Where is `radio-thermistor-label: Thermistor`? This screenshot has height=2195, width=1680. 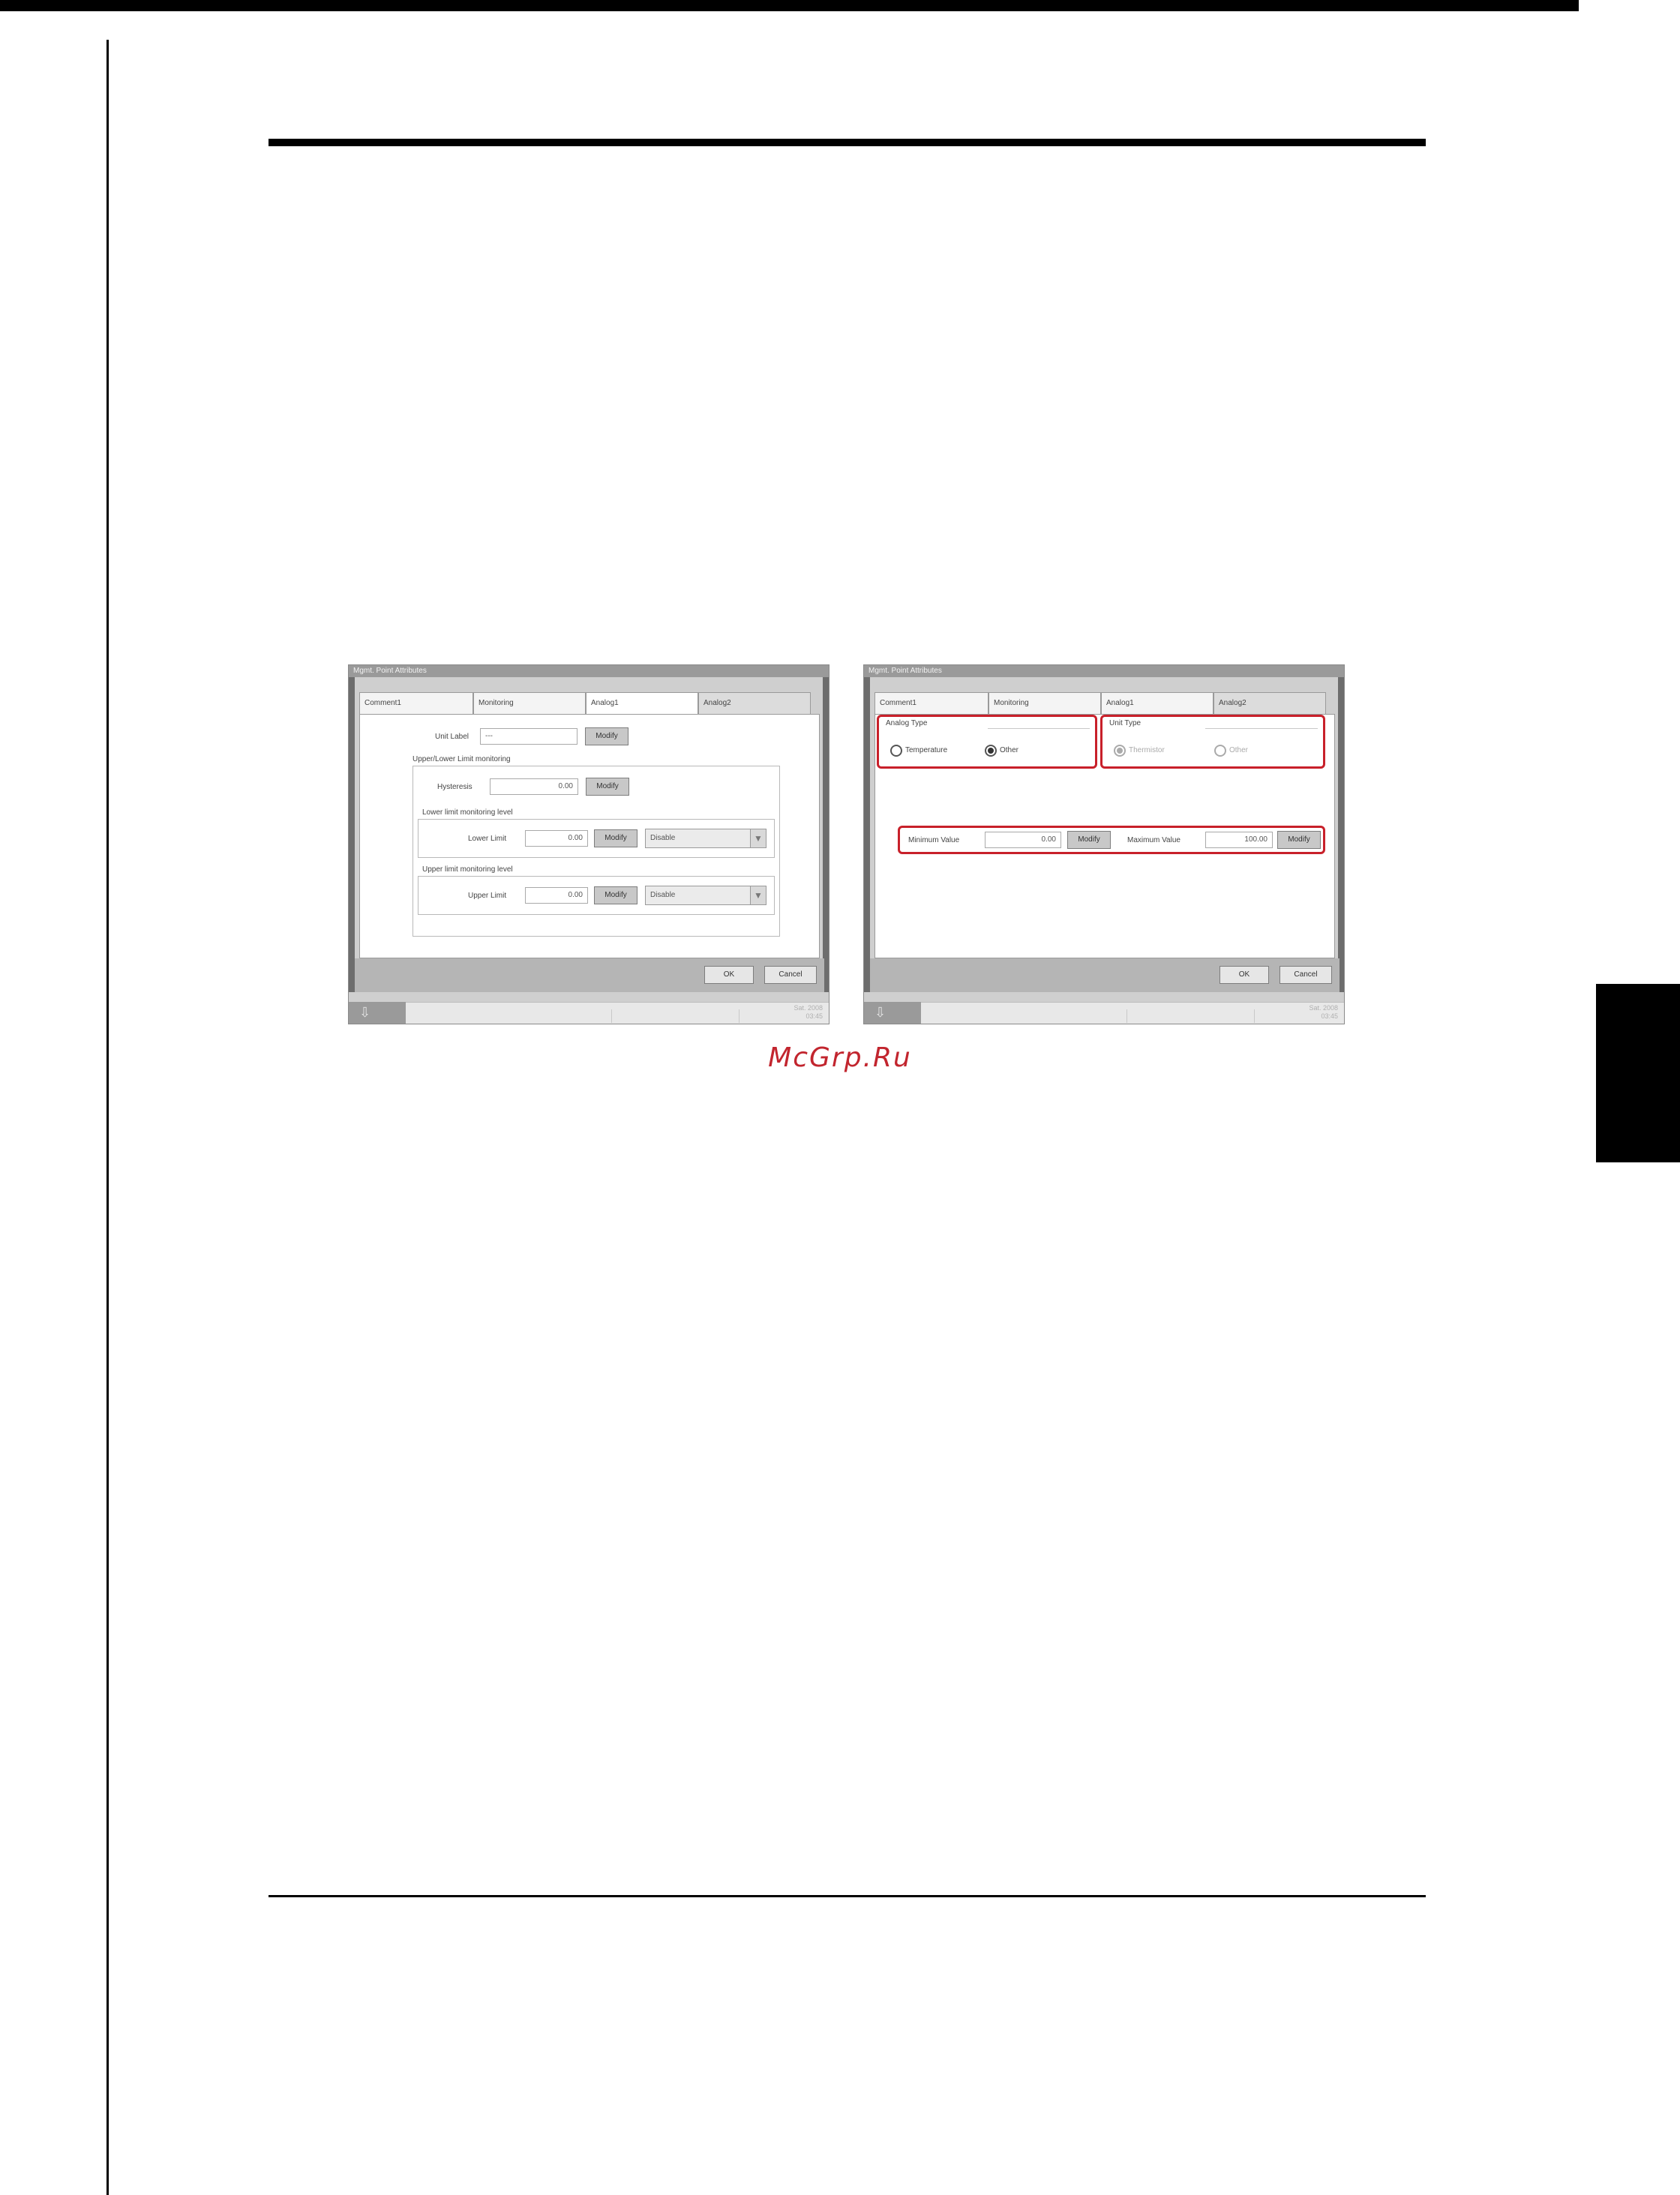 radio-thermistor-label: Thermistor is located at coordinates (1147, 750).